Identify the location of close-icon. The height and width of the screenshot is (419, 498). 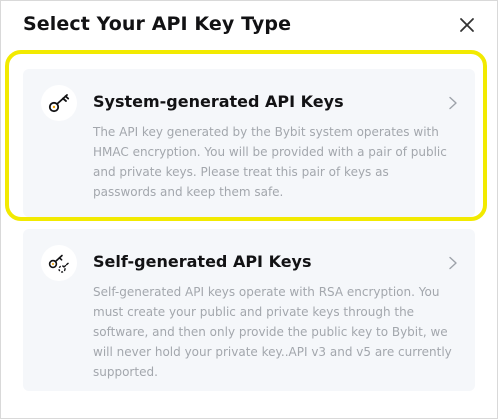
(467, 25).